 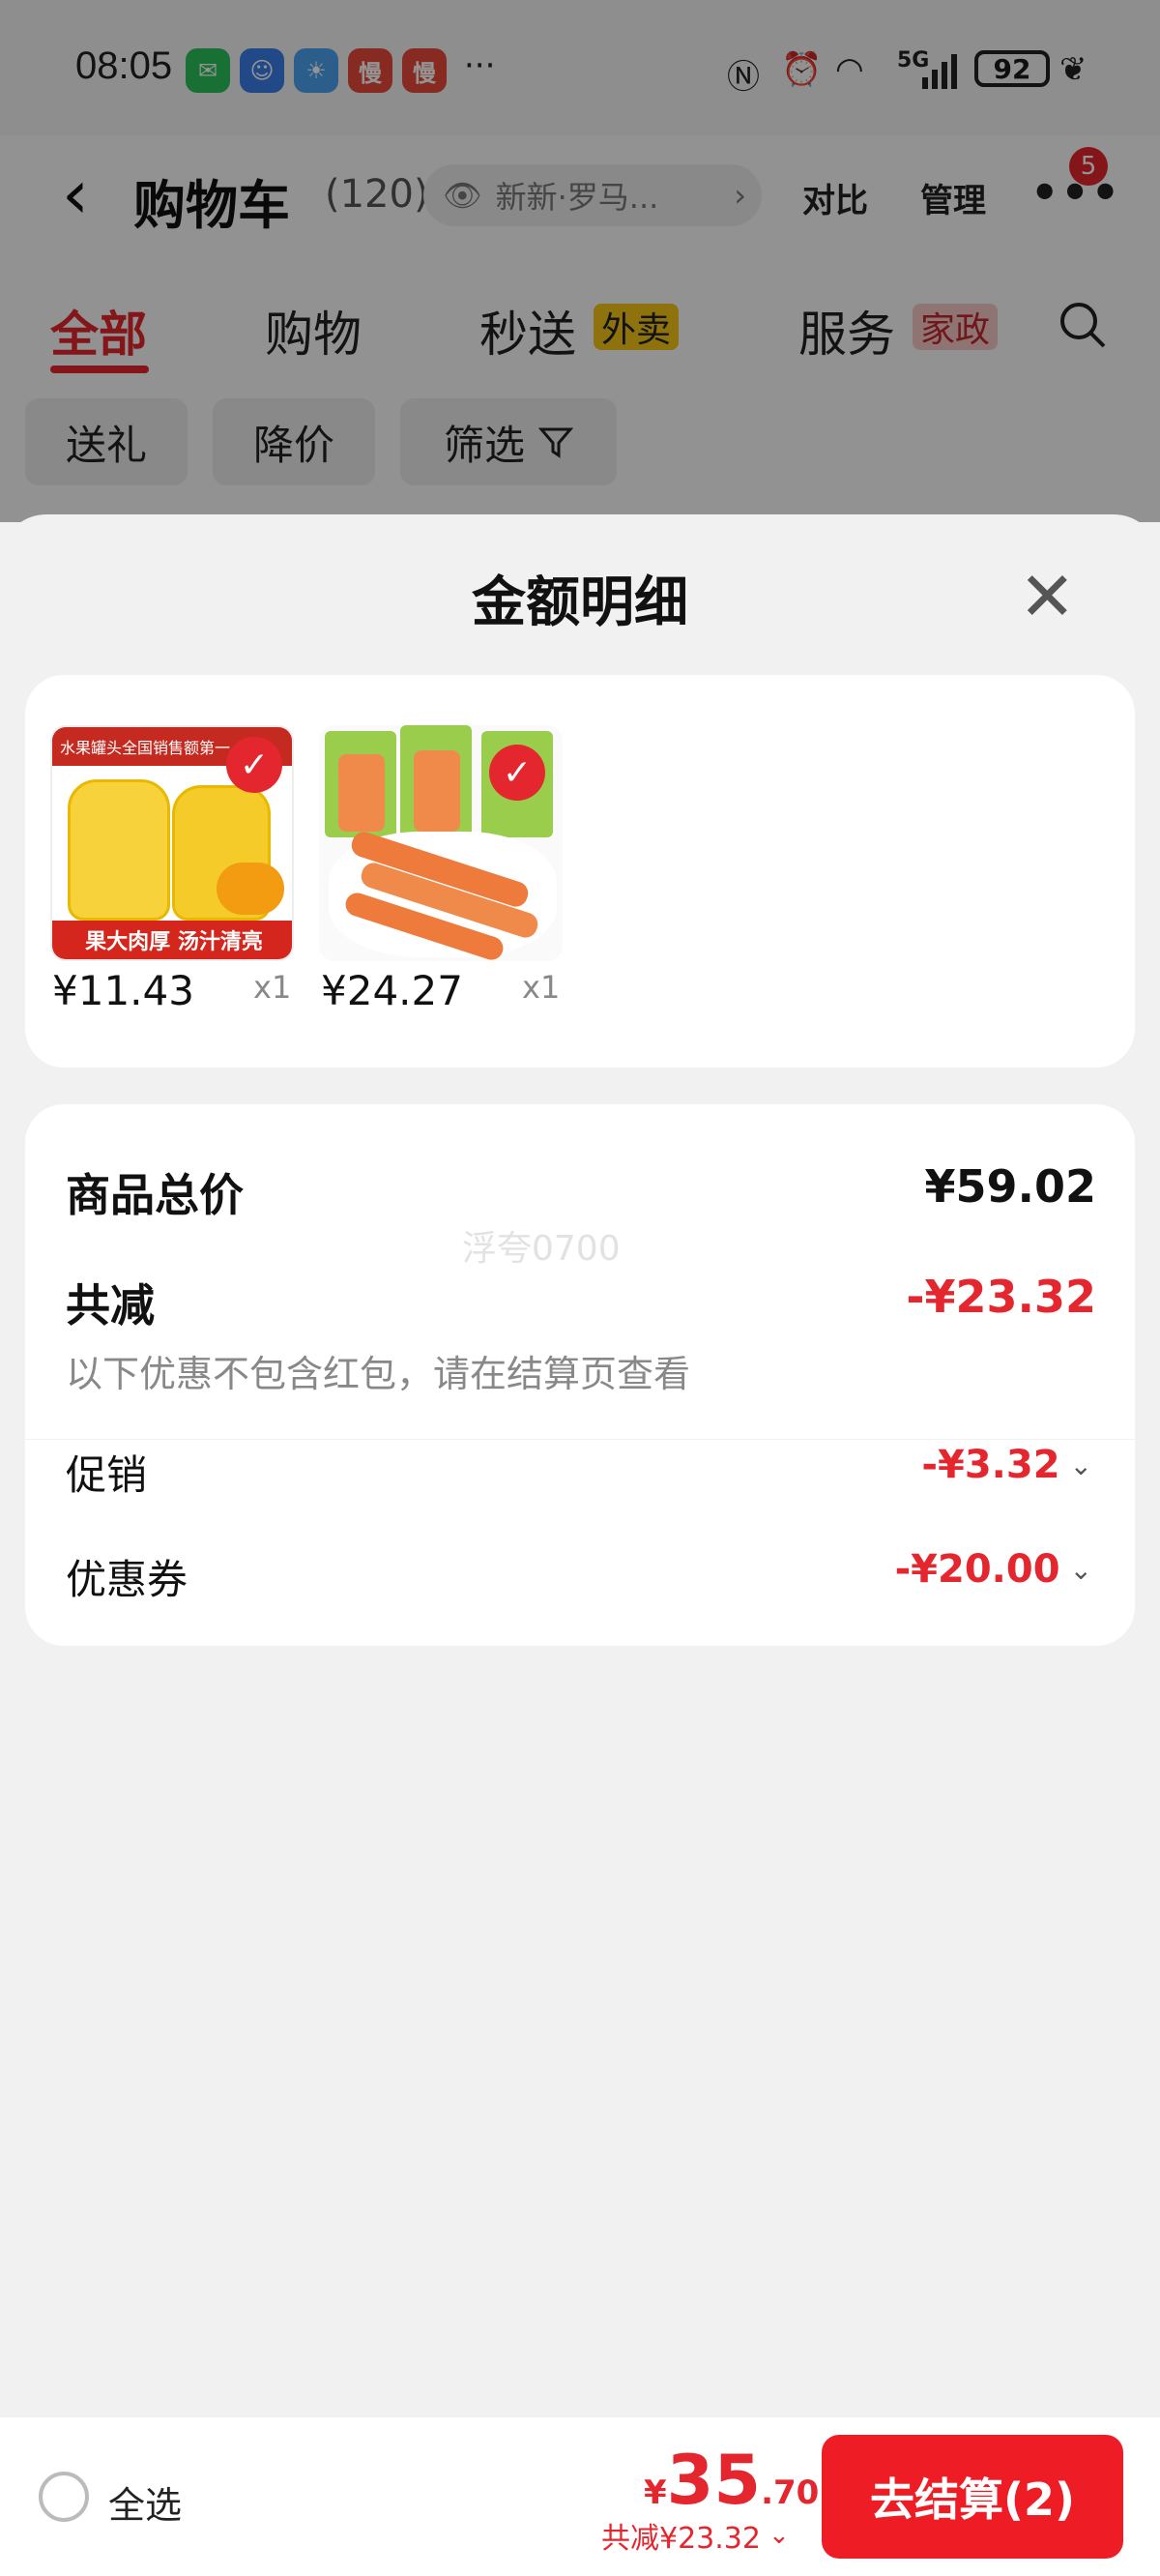 What do you see at coordinates (791, 2493) in the screenshot?
I see `price-decimal: .70` at bounding box center [791, 2493].